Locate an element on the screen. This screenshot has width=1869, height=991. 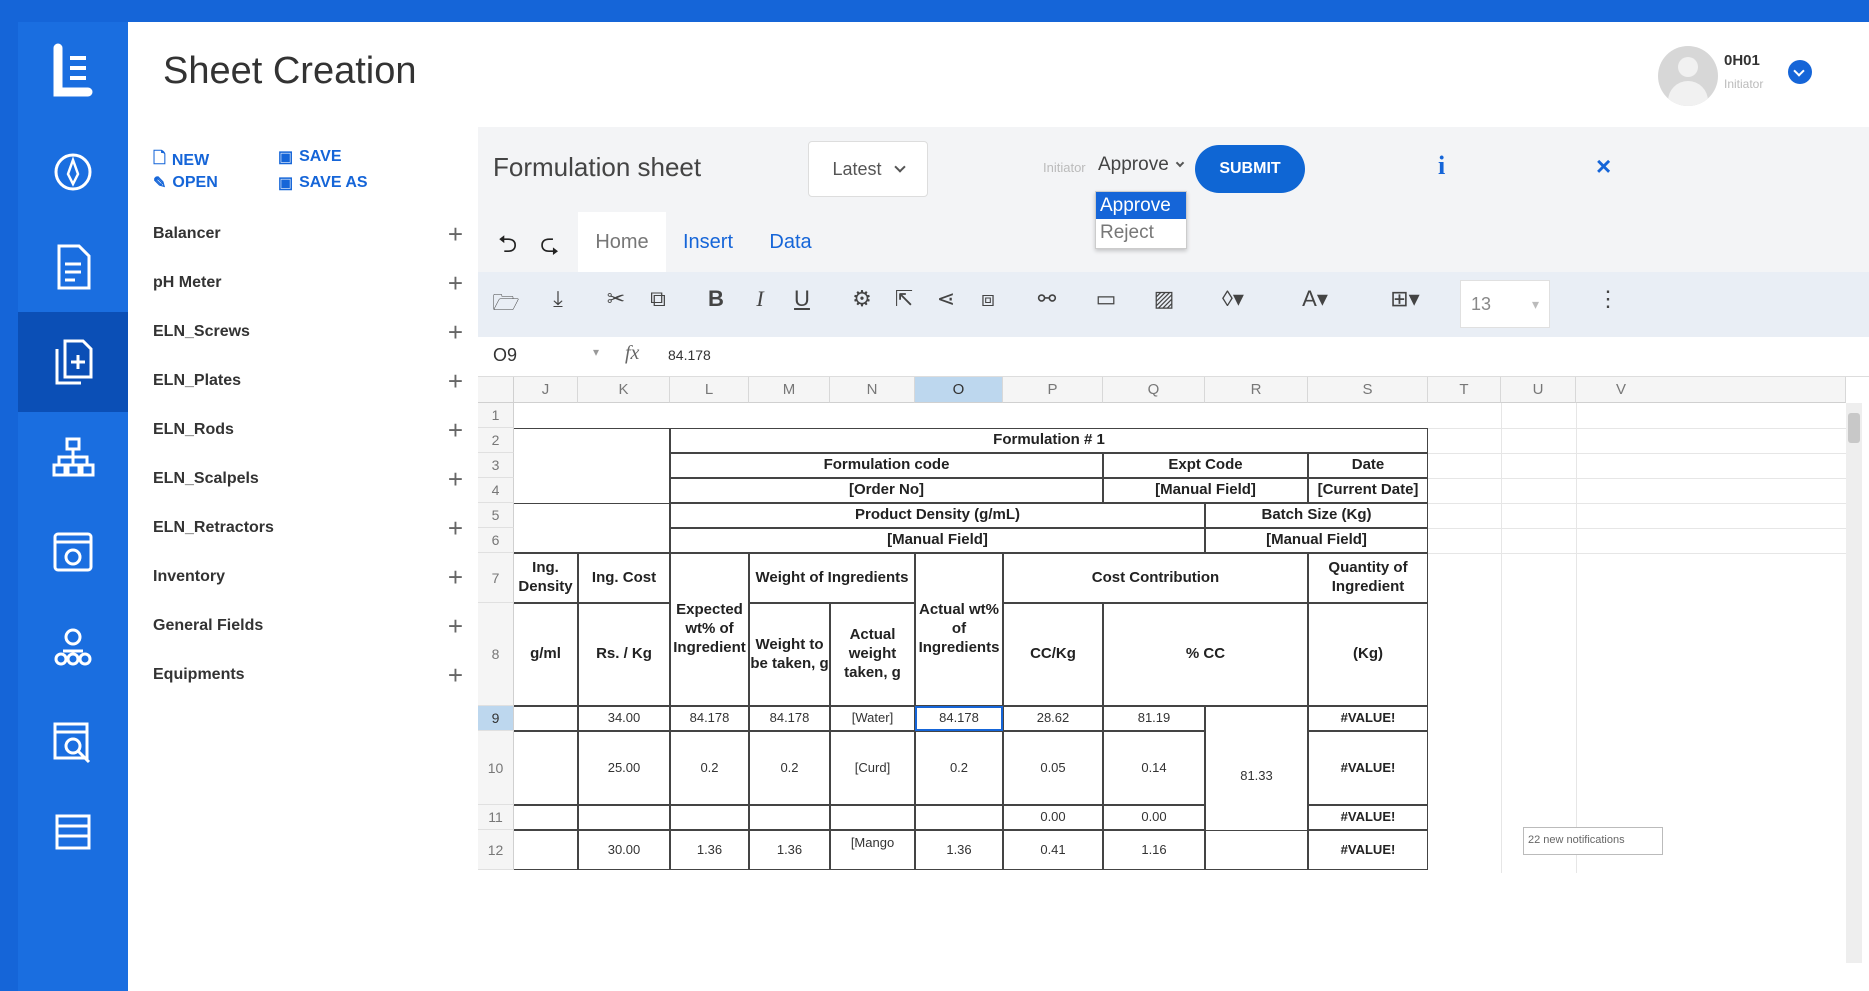
font-size-select: 13 is located at coordinates (1505, 304).